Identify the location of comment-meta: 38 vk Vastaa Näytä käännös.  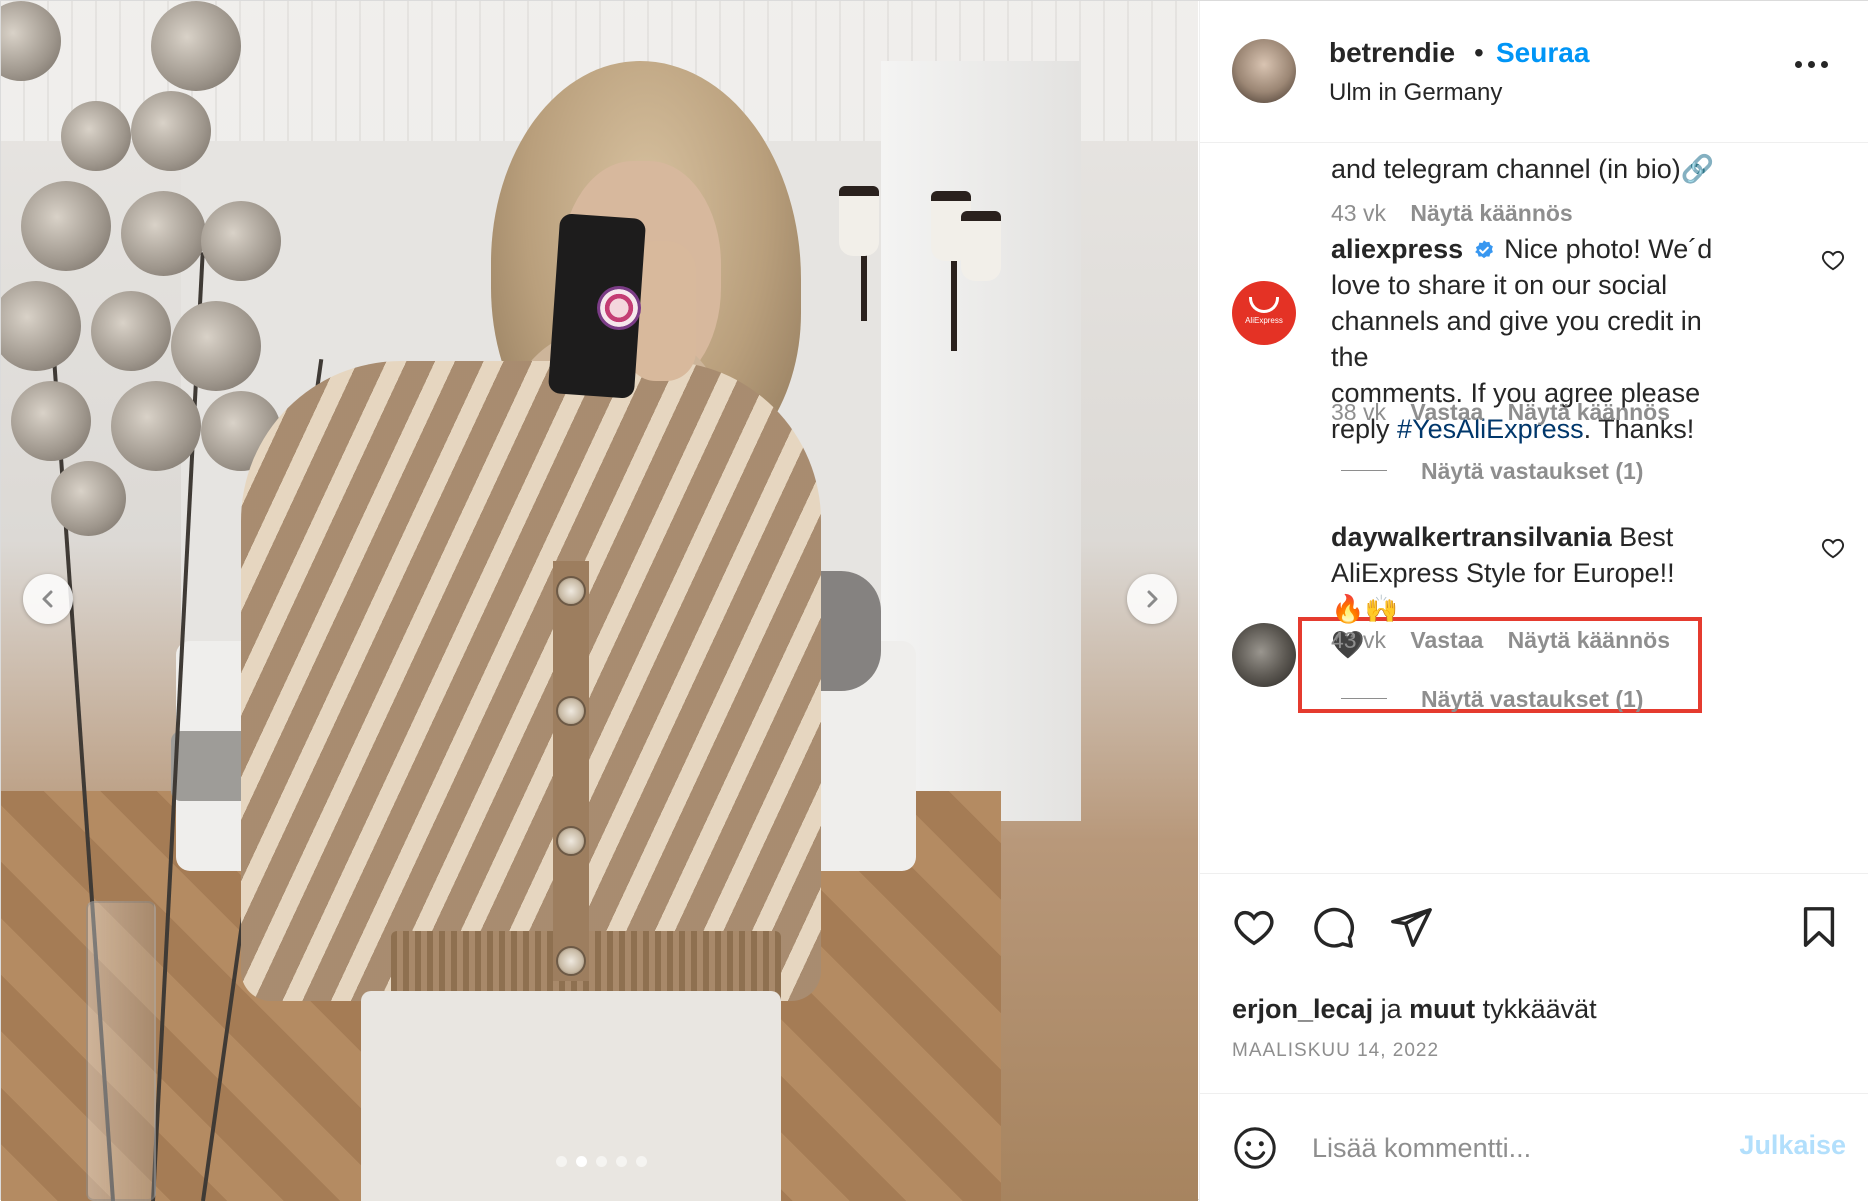
(1500, 412).